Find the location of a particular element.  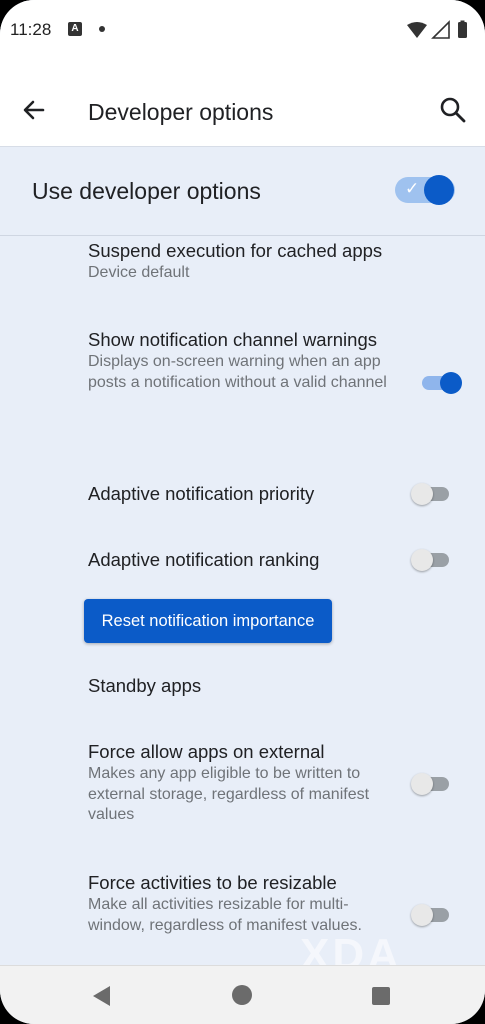

app-bar: Developer options is located at coordinates (242, 104).